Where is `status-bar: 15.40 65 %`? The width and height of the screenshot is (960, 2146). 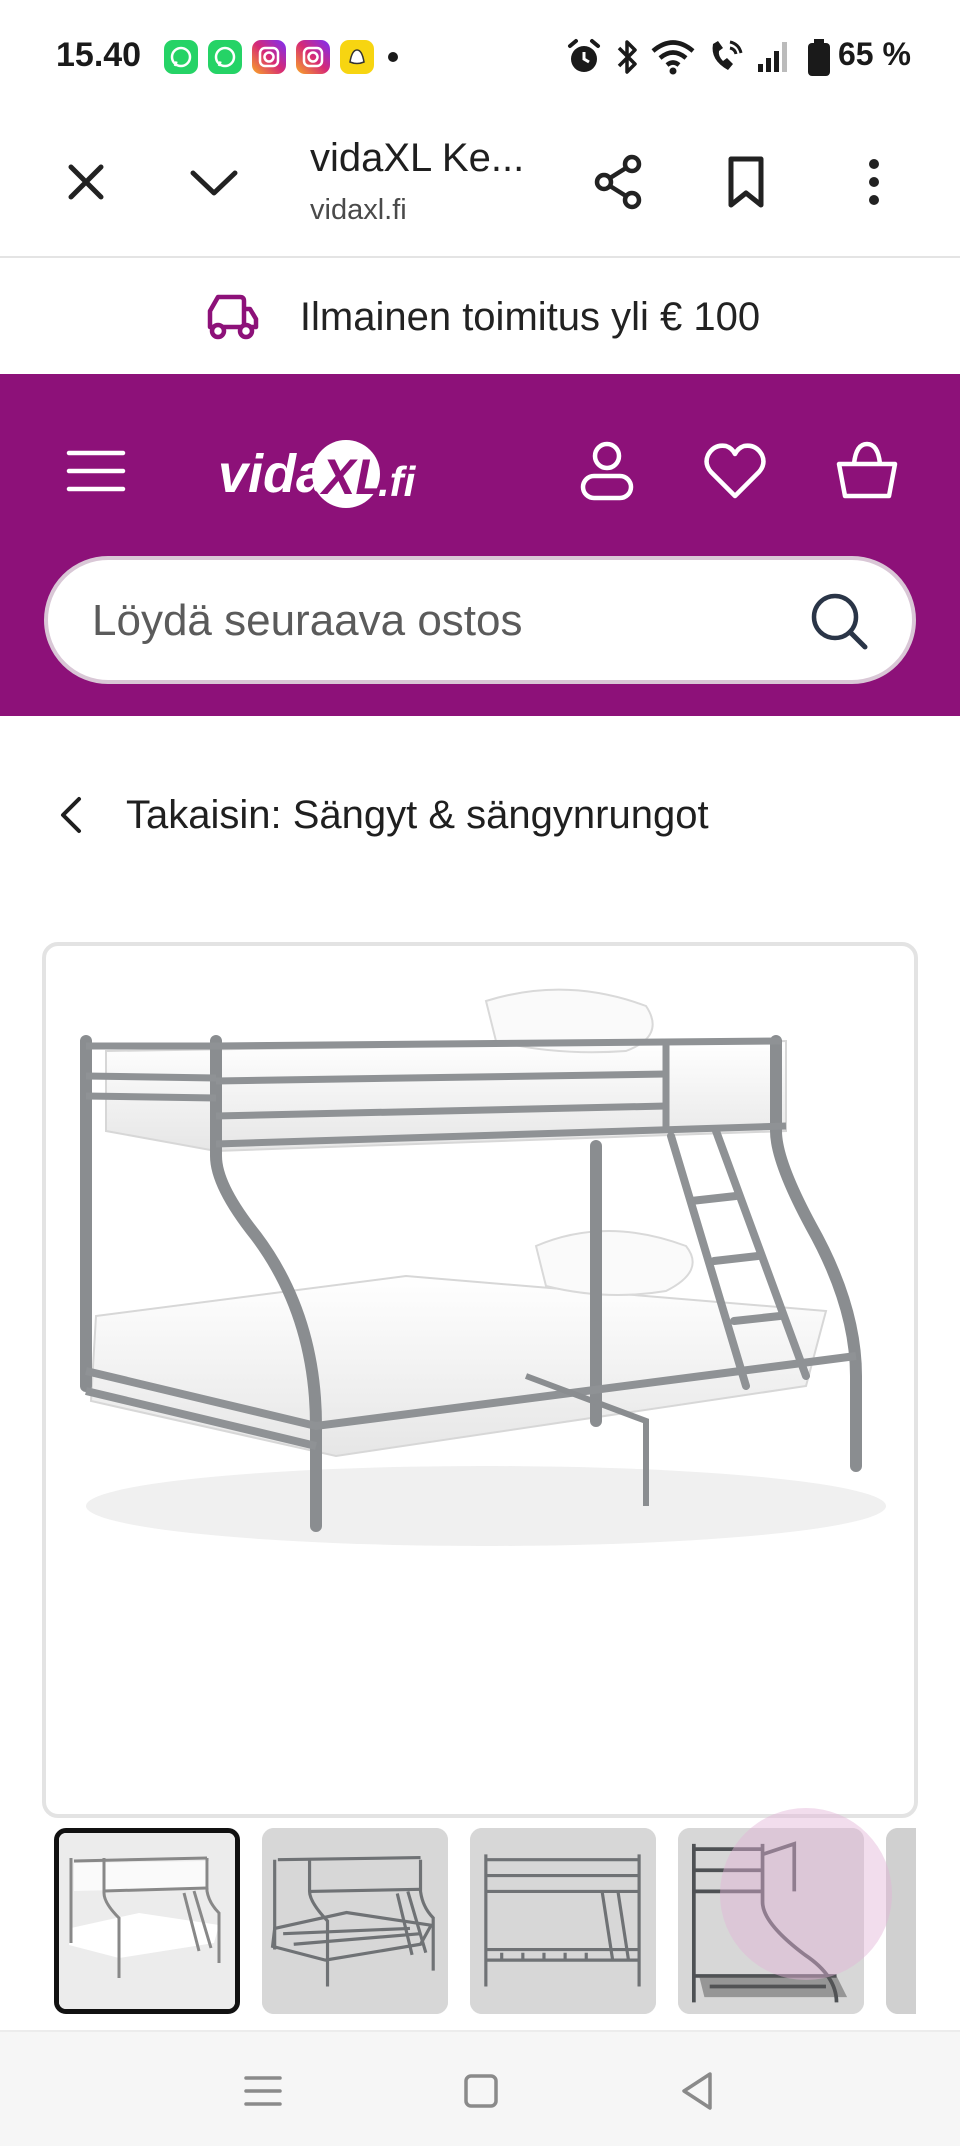
status-bar: 15.40 65 % is located at coordinates (480, 56).